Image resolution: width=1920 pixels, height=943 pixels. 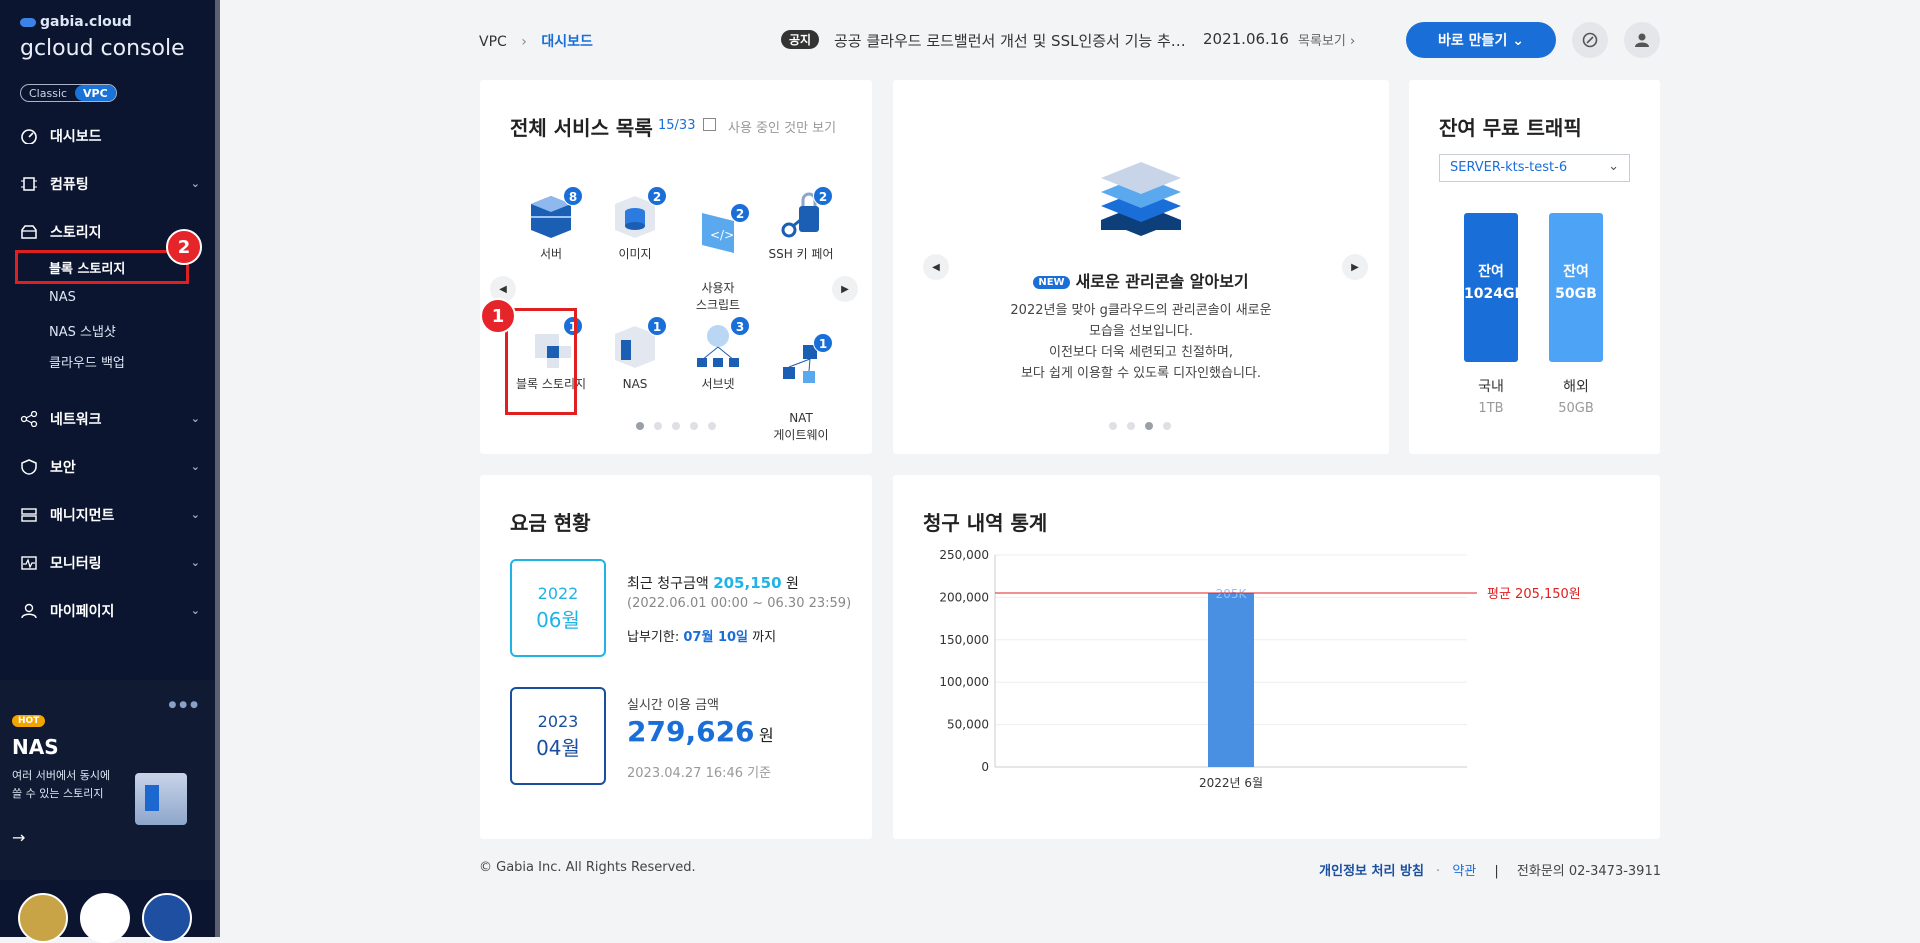 I want to click on breadcrumb-root: VPC, so click(x=493, y=42).